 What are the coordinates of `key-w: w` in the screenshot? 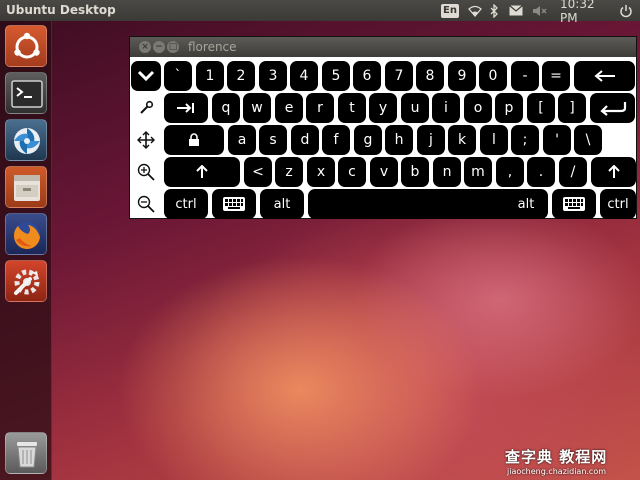 It's located at (257, 108).